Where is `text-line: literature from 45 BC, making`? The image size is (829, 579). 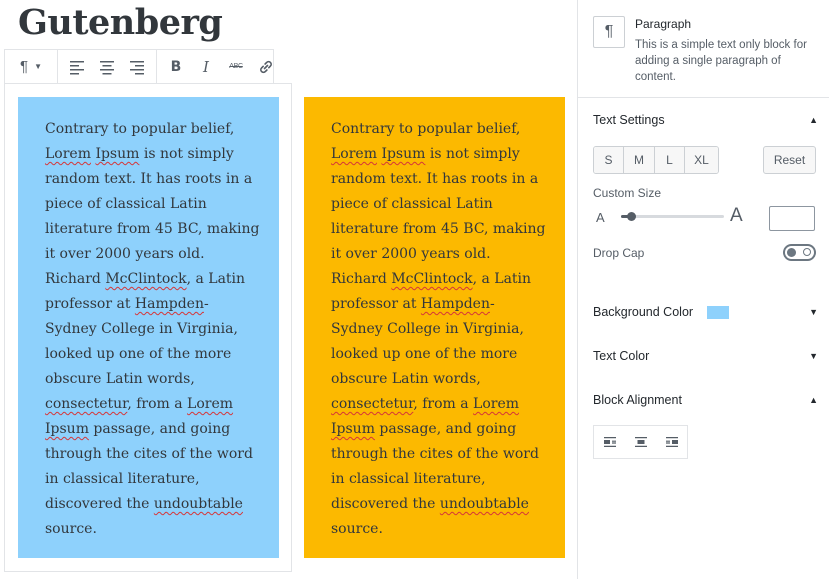 text-line: literature from 45 BC, making is located at coordinates (152, 229).